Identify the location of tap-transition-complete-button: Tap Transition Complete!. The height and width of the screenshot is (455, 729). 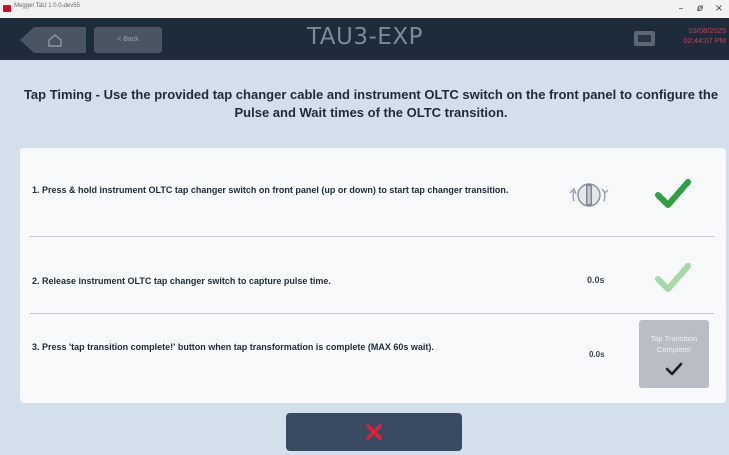
(674, 354).